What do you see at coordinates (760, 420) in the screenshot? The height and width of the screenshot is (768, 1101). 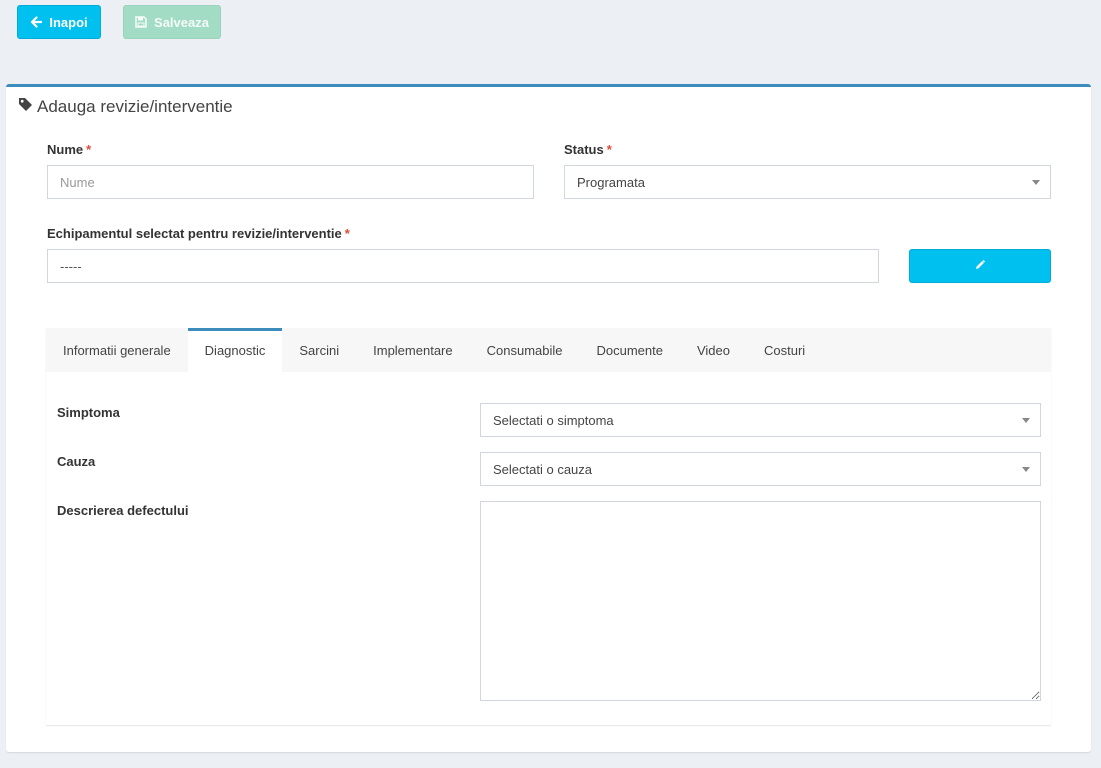 I see `simptoma-select: Selectati o simptoma` at bounding box center [760, 420].